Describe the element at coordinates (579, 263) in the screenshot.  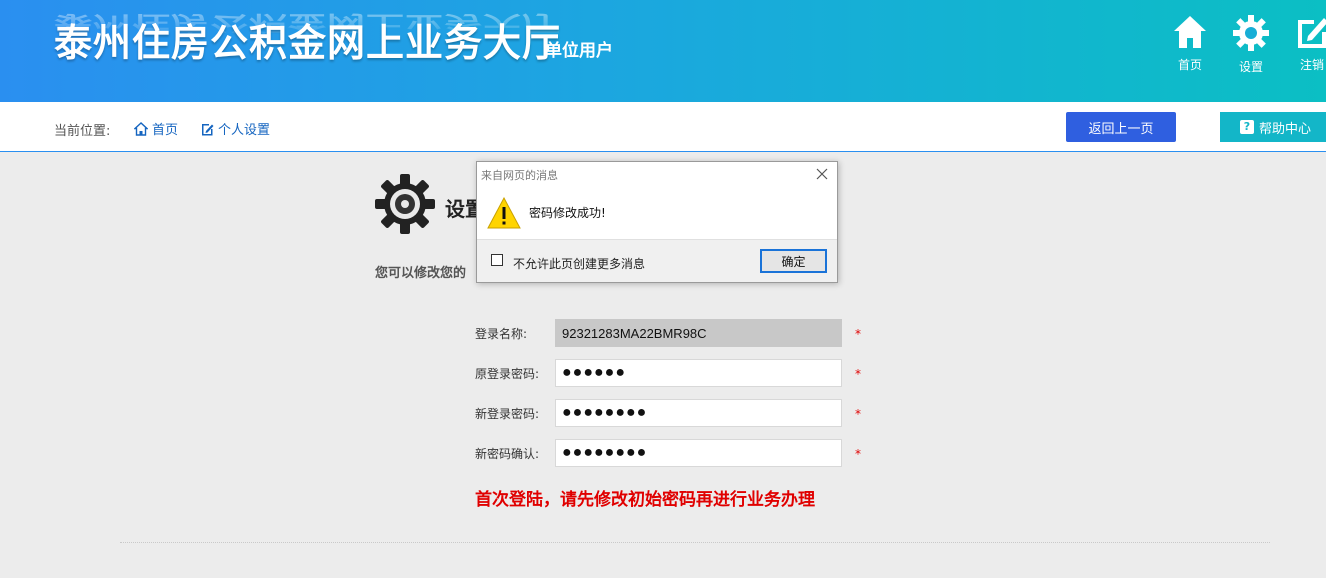
I see `suppress-messages-label: 不允许此页创建更多消息` at that location.